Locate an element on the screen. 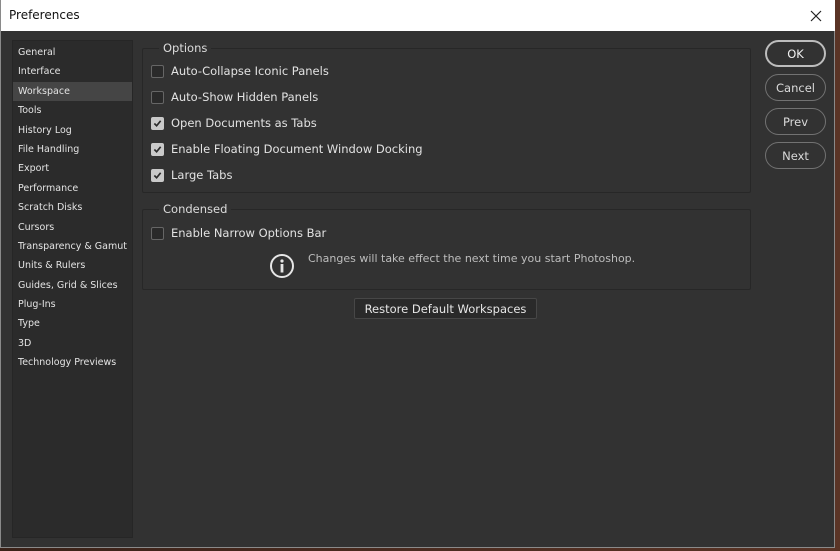  sidebar-item-3d: 3D is located at coordinates (72, 343).